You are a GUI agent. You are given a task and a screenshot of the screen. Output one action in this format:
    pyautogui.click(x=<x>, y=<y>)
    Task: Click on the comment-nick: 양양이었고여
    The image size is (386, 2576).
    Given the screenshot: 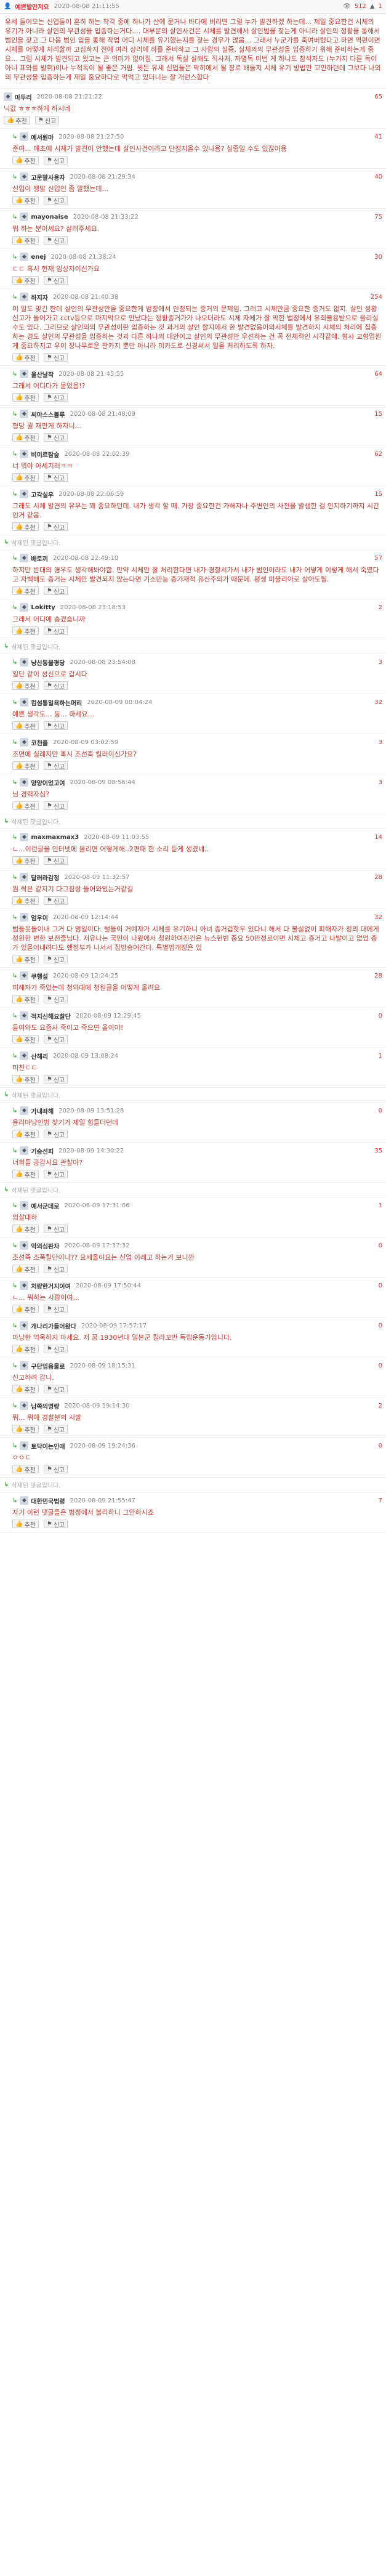 What is the action you would take?
    pyautogui.click(x=48, y=782)
    